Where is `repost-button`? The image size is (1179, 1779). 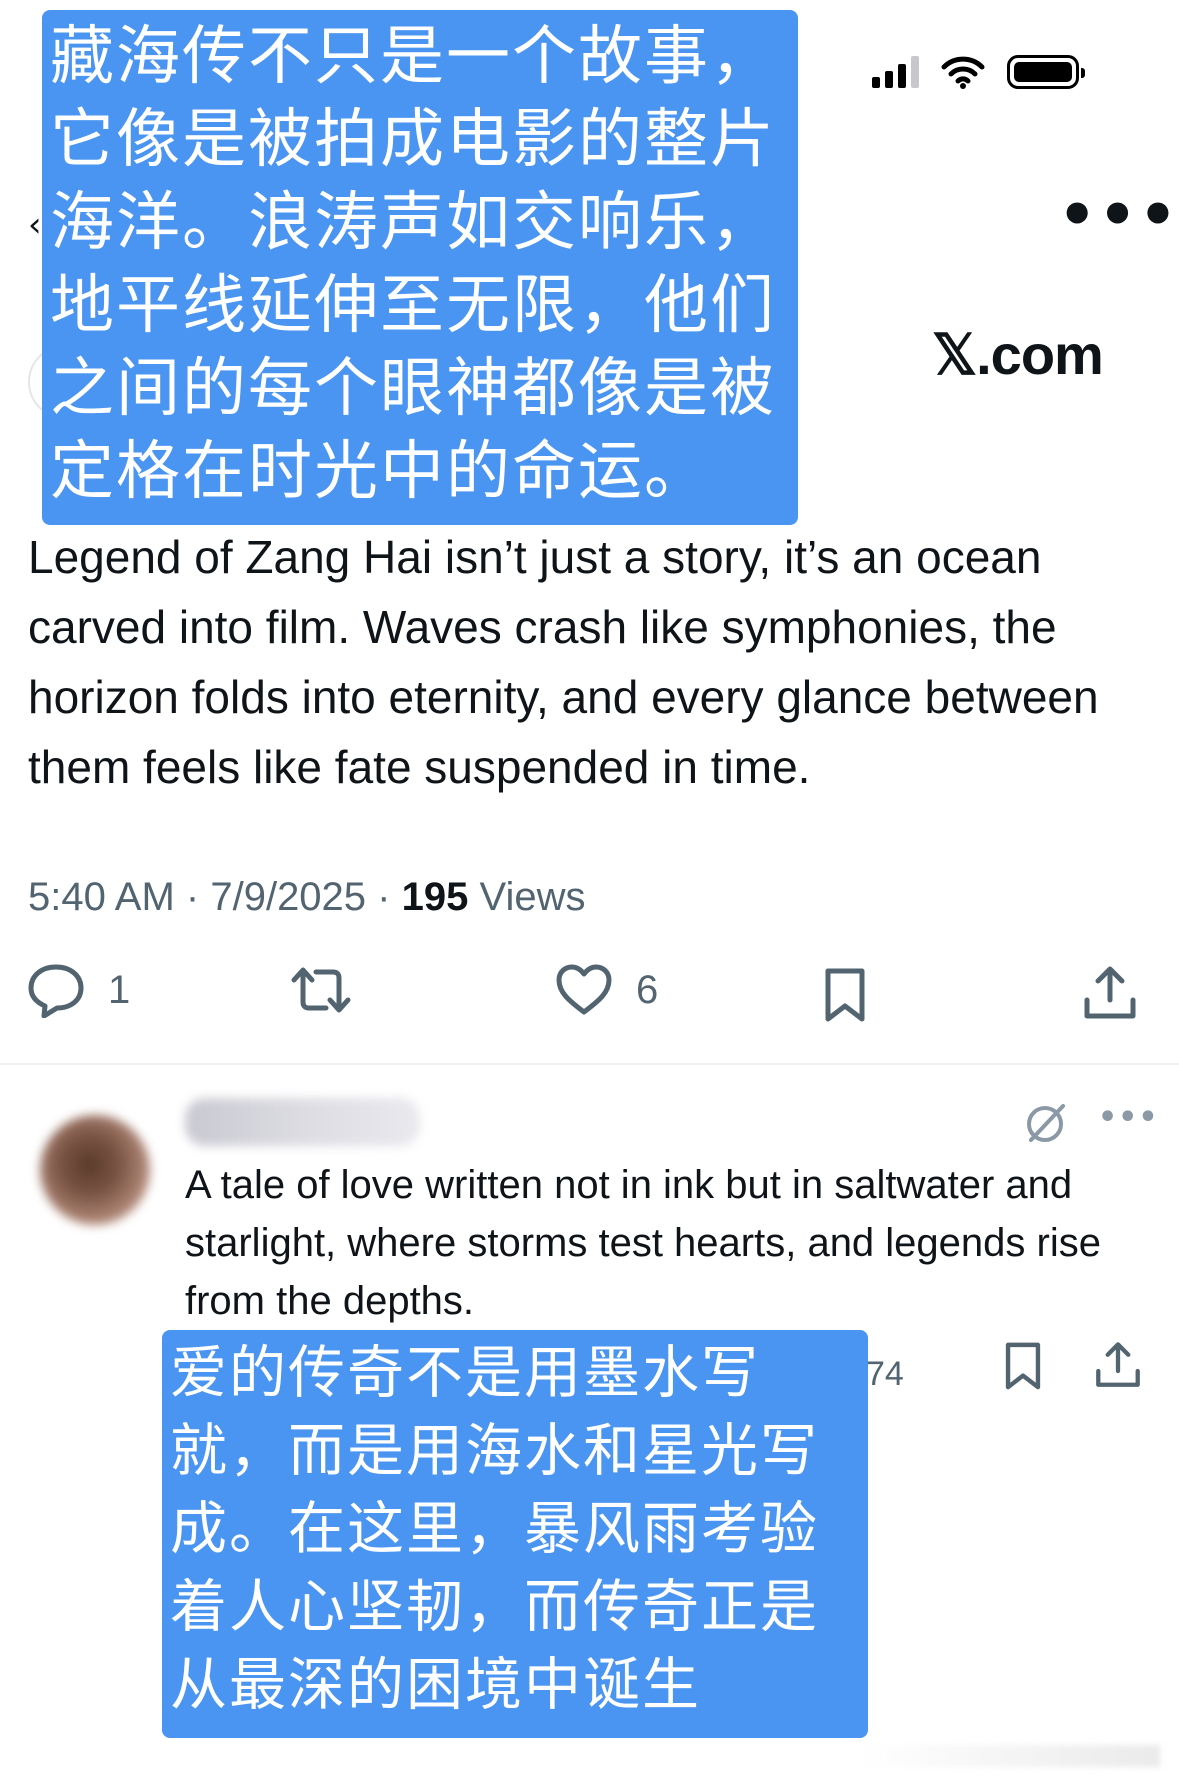 repost-button is located at coordinates (332, 990).